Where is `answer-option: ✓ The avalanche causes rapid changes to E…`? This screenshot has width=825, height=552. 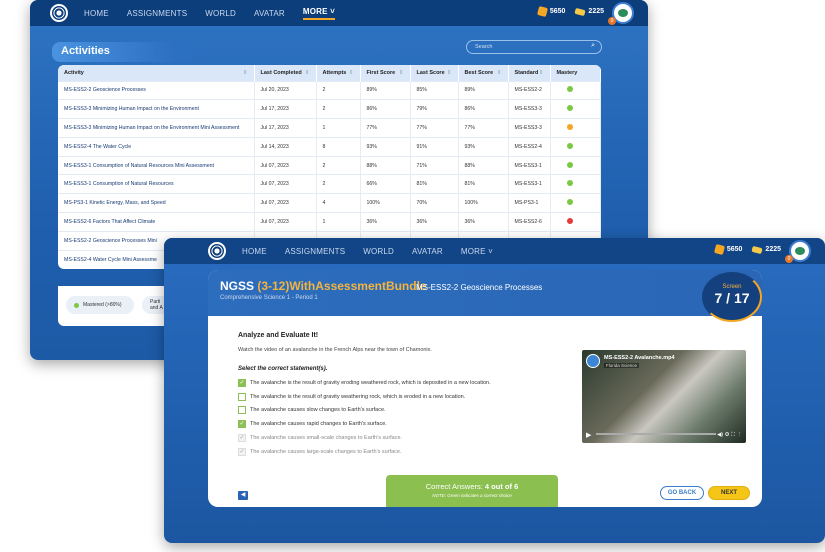
answer-option: ✓ The avalanche causes rapid changes to E… is located at coordinates (364, 424).